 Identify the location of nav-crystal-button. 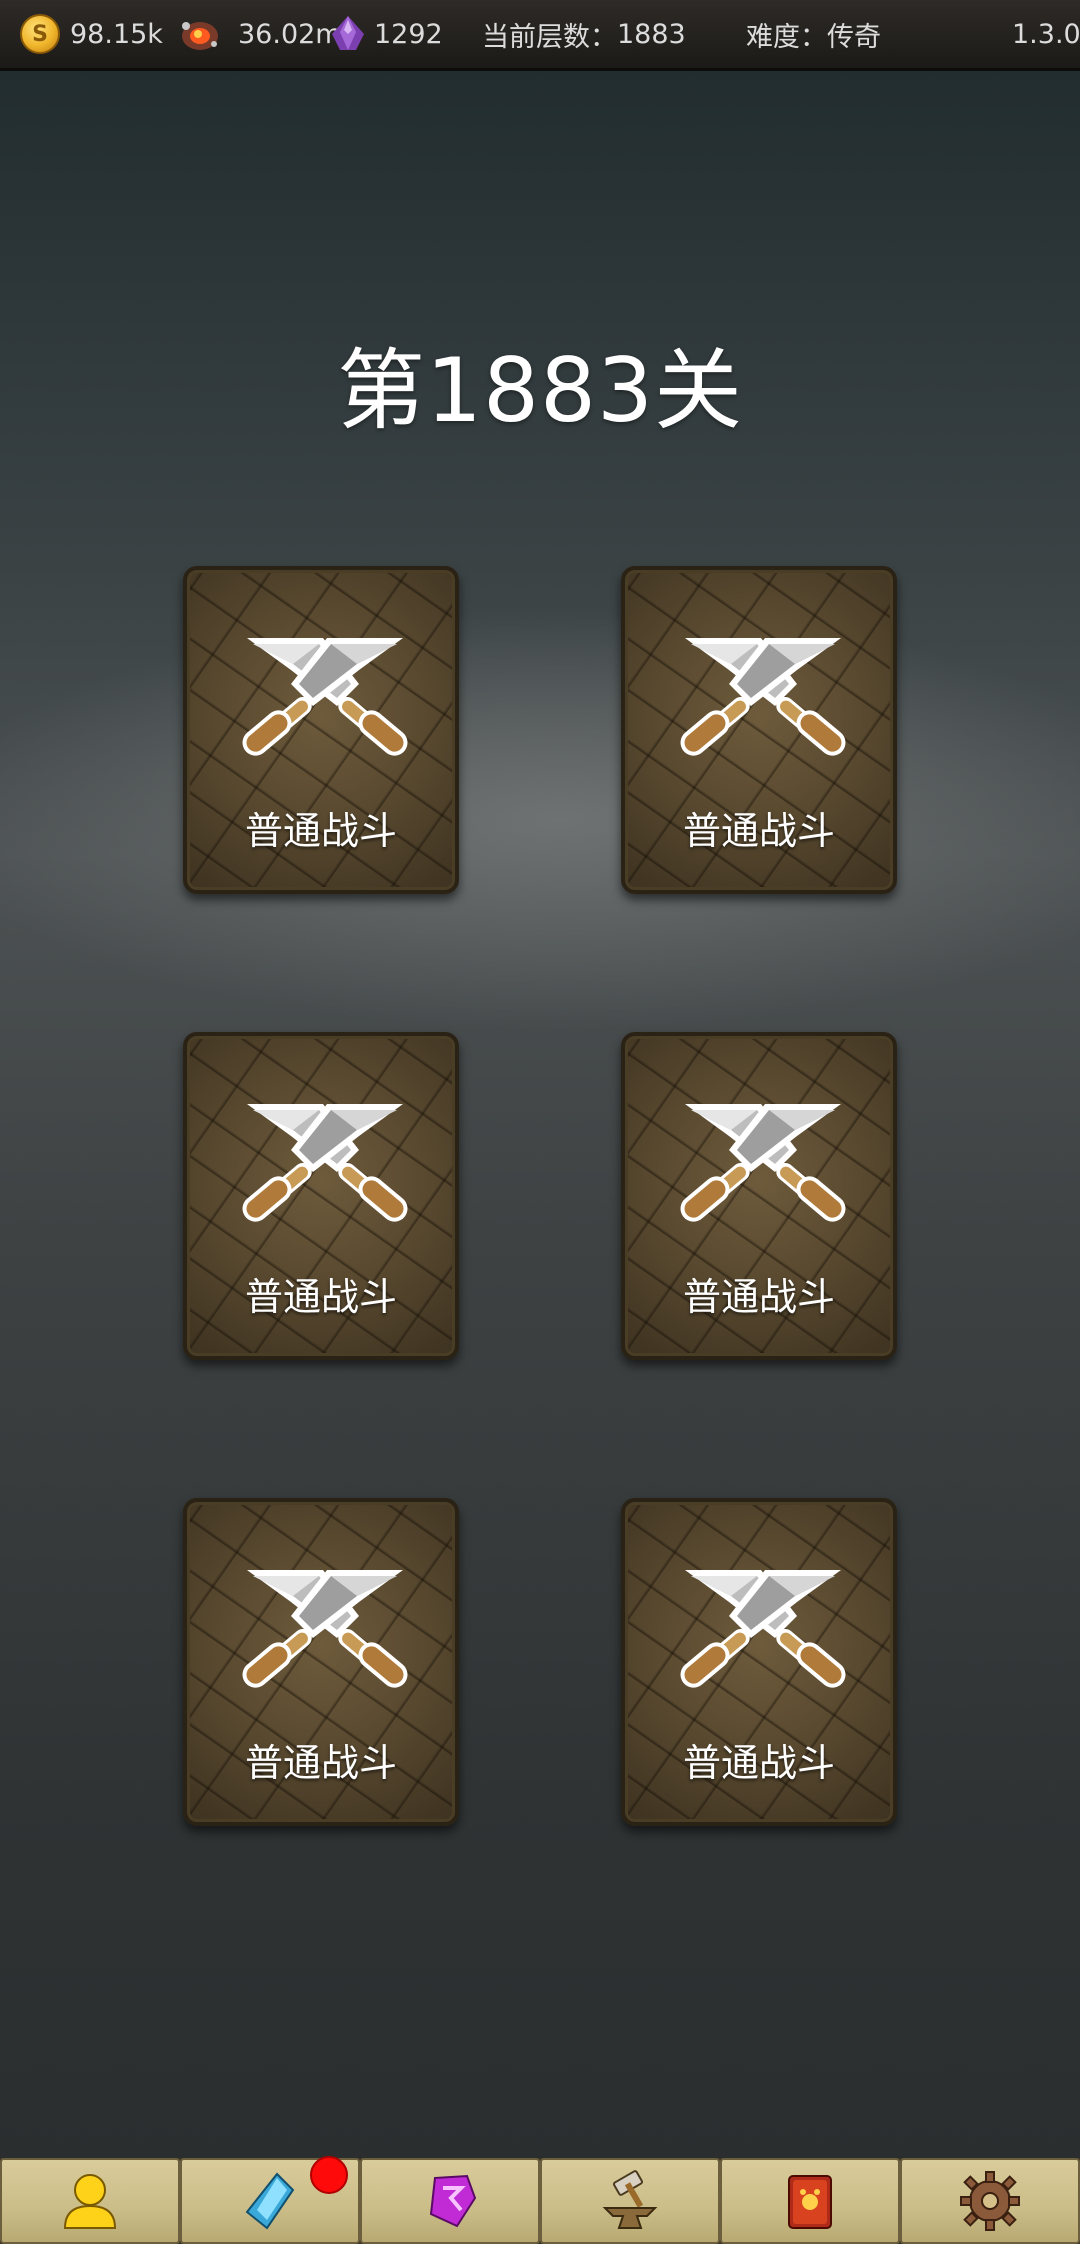
(270, 2200).